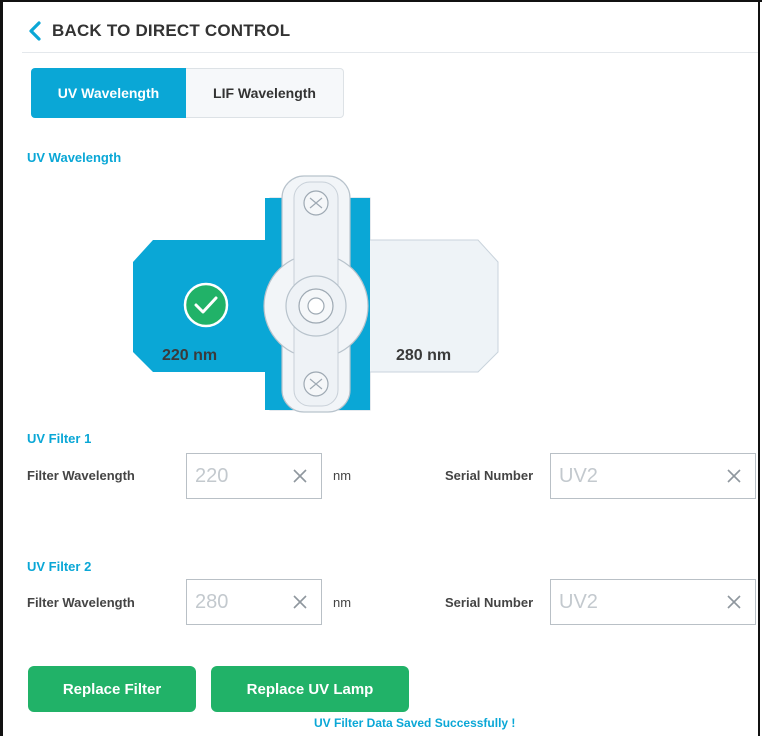 Image resolution: width=762 pixels, height=736 pixels. I want to click on filter2-wavelength-label: Filter Wavelength, so click(81, 602).